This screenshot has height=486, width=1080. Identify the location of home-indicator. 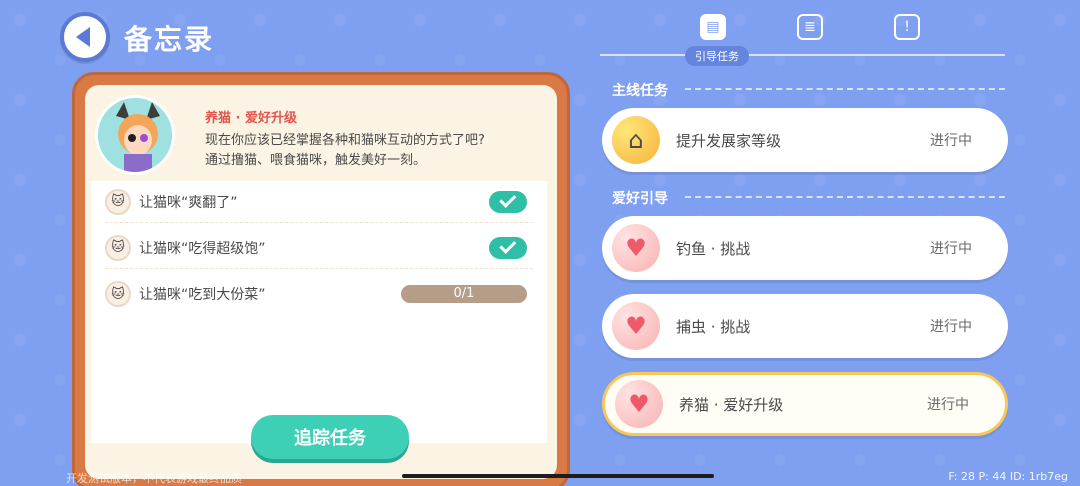
(558, 476).